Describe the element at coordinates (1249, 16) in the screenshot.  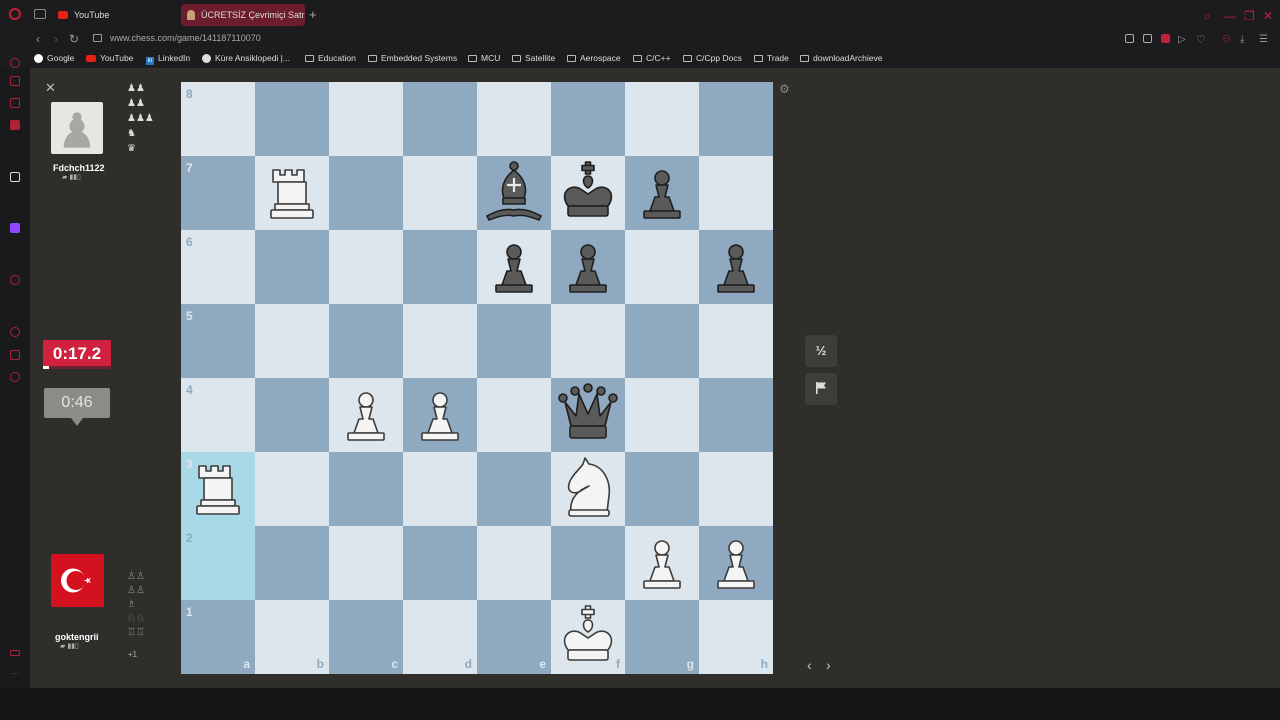
I see `maximize-icon: ❐` at that location.